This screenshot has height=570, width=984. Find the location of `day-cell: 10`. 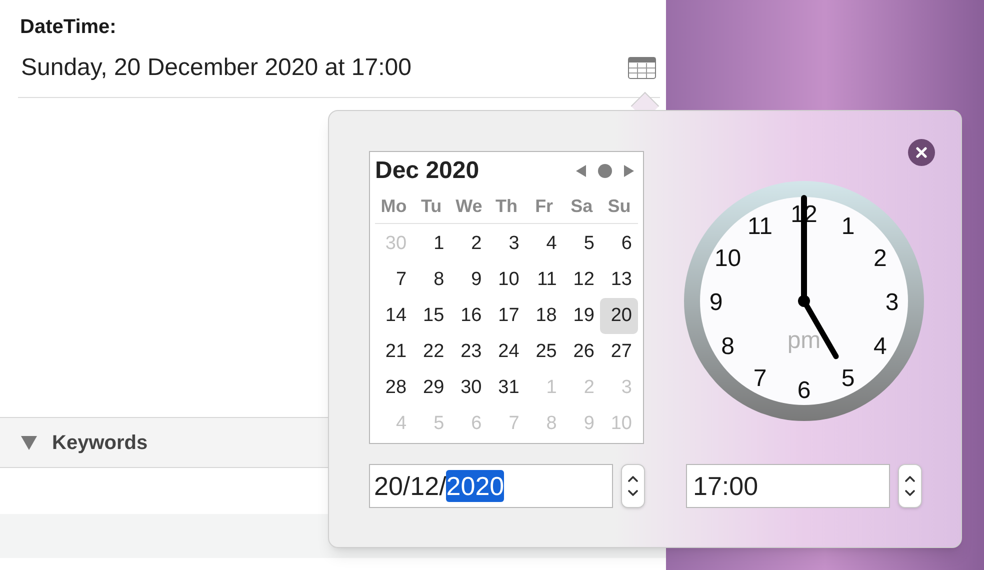

day-cell: 10 is located at coordinates (507, 280).